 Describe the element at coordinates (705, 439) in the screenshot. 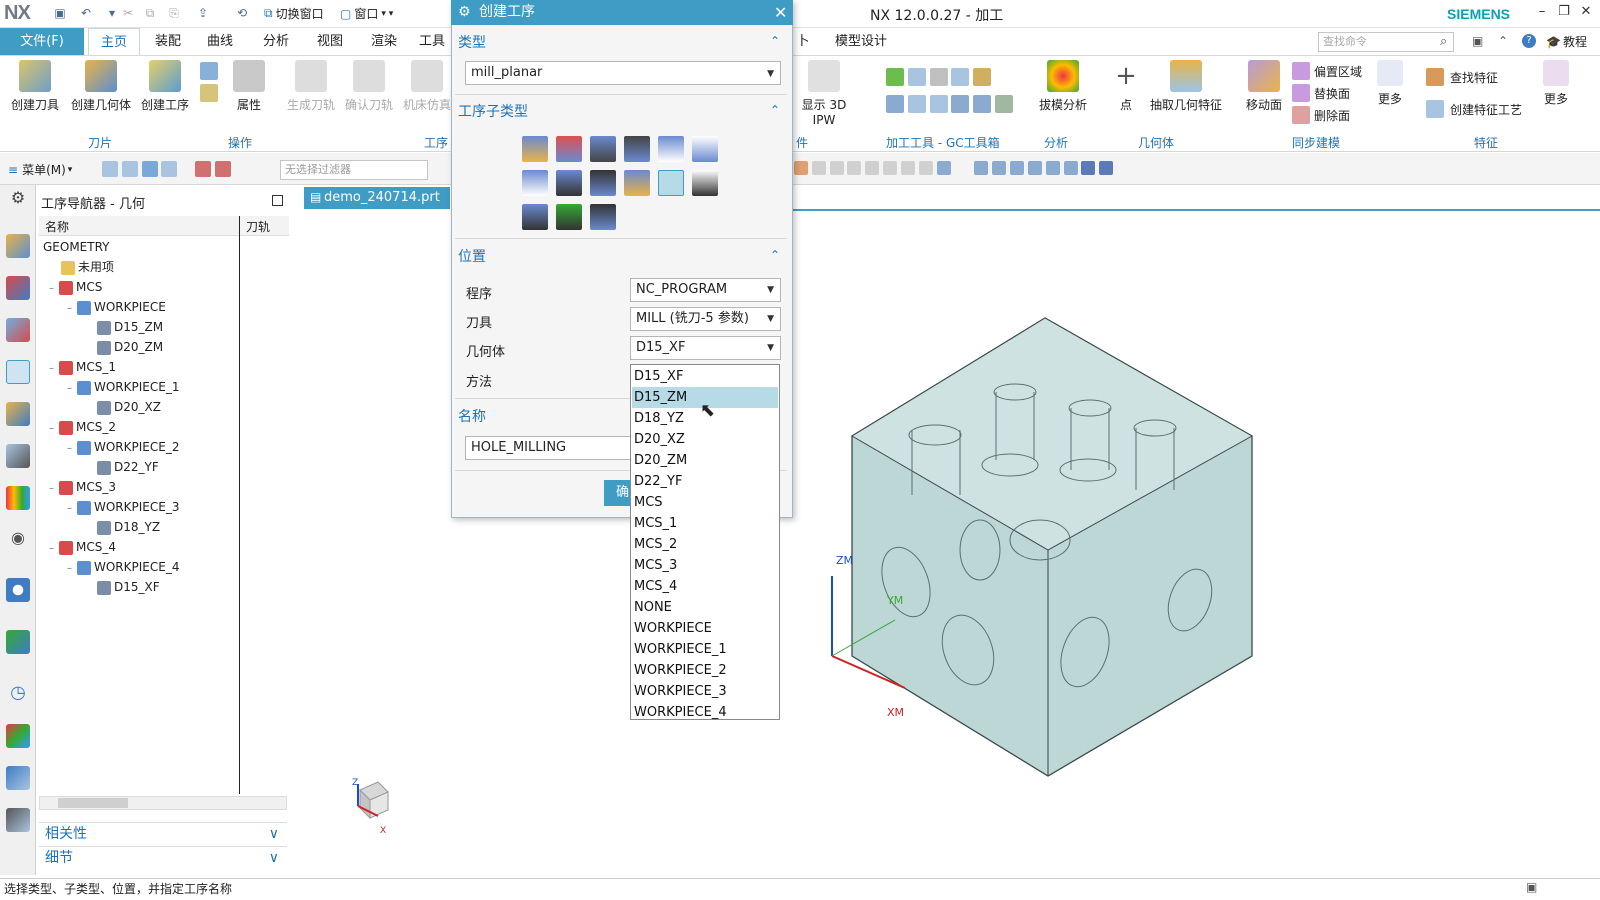

I see `dropdown-option: D20_XZ` at that location.